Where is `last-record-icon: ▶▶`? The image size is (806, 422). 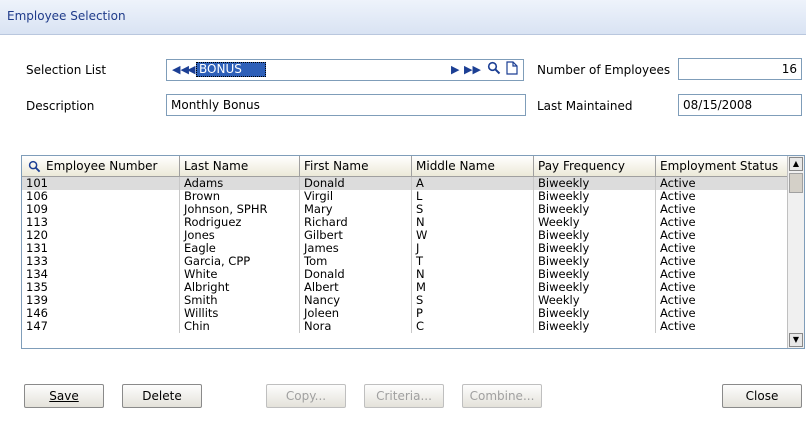
last-record-icon: ▶▶ is located at coordinates (472, 70).